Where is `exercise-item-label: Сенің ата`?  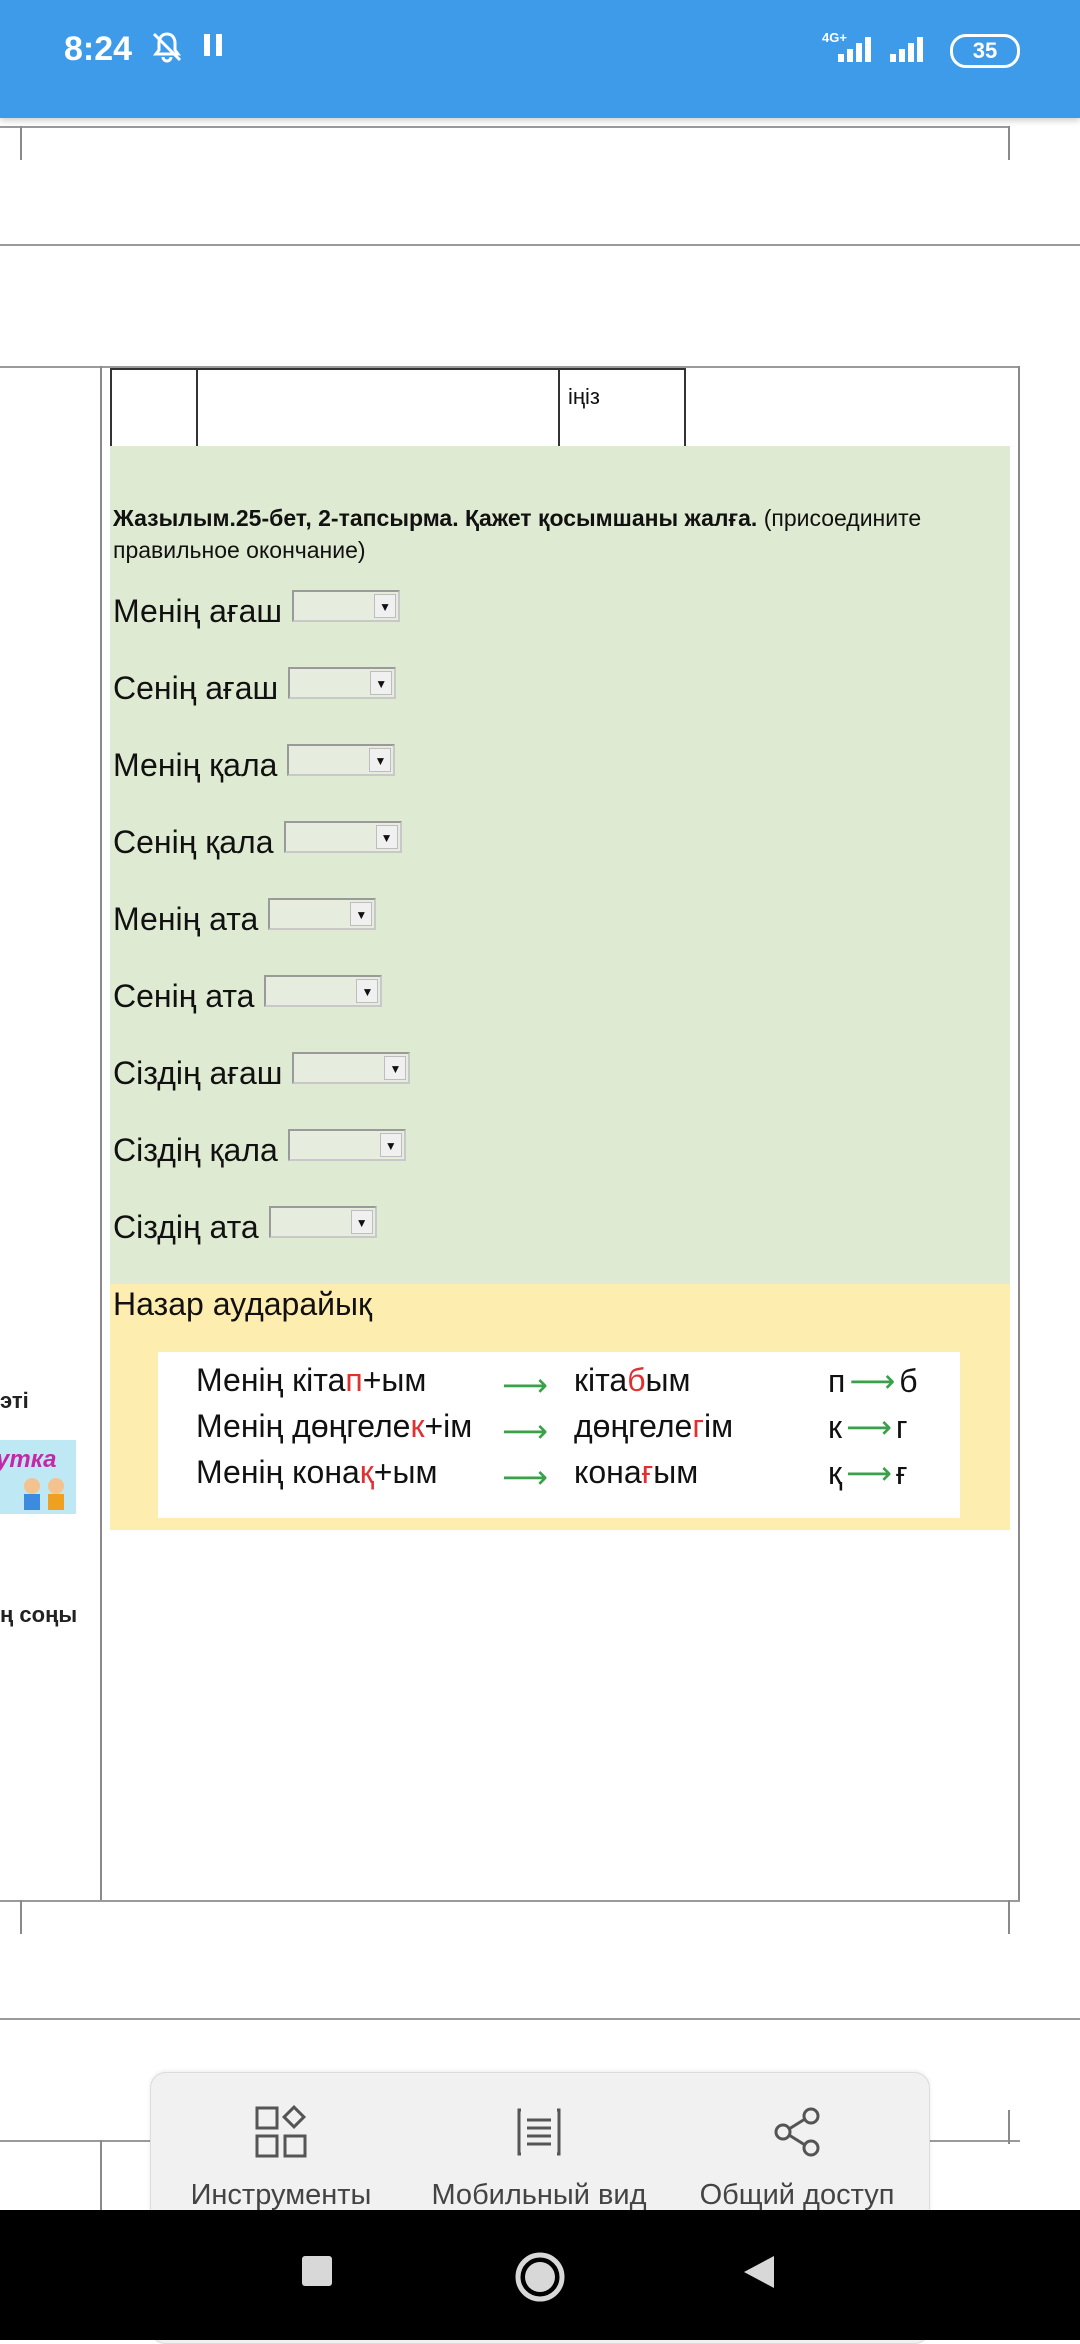 exercise-item-label: Сенің ата is located at coordinates (184, 996).